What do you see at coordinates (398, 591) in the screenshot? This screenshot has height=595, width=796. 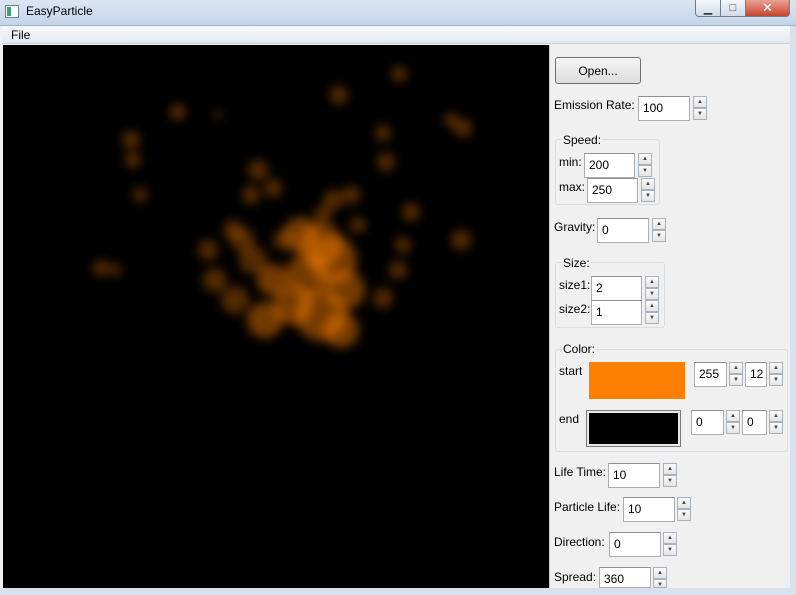 I see `window-border-bottom` at bounding box center [398, 591].